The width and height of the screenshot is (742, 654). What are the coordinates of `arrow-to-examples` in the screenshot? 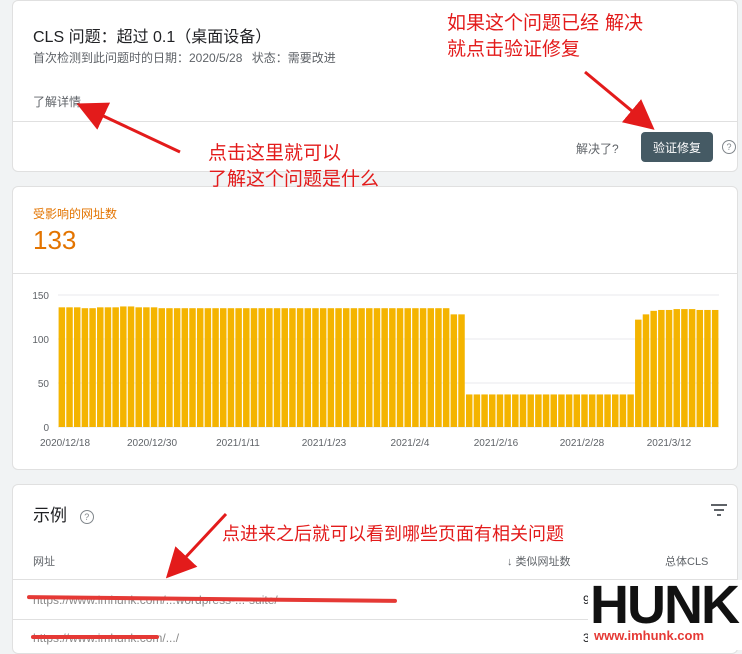 It's located at (196, 545).